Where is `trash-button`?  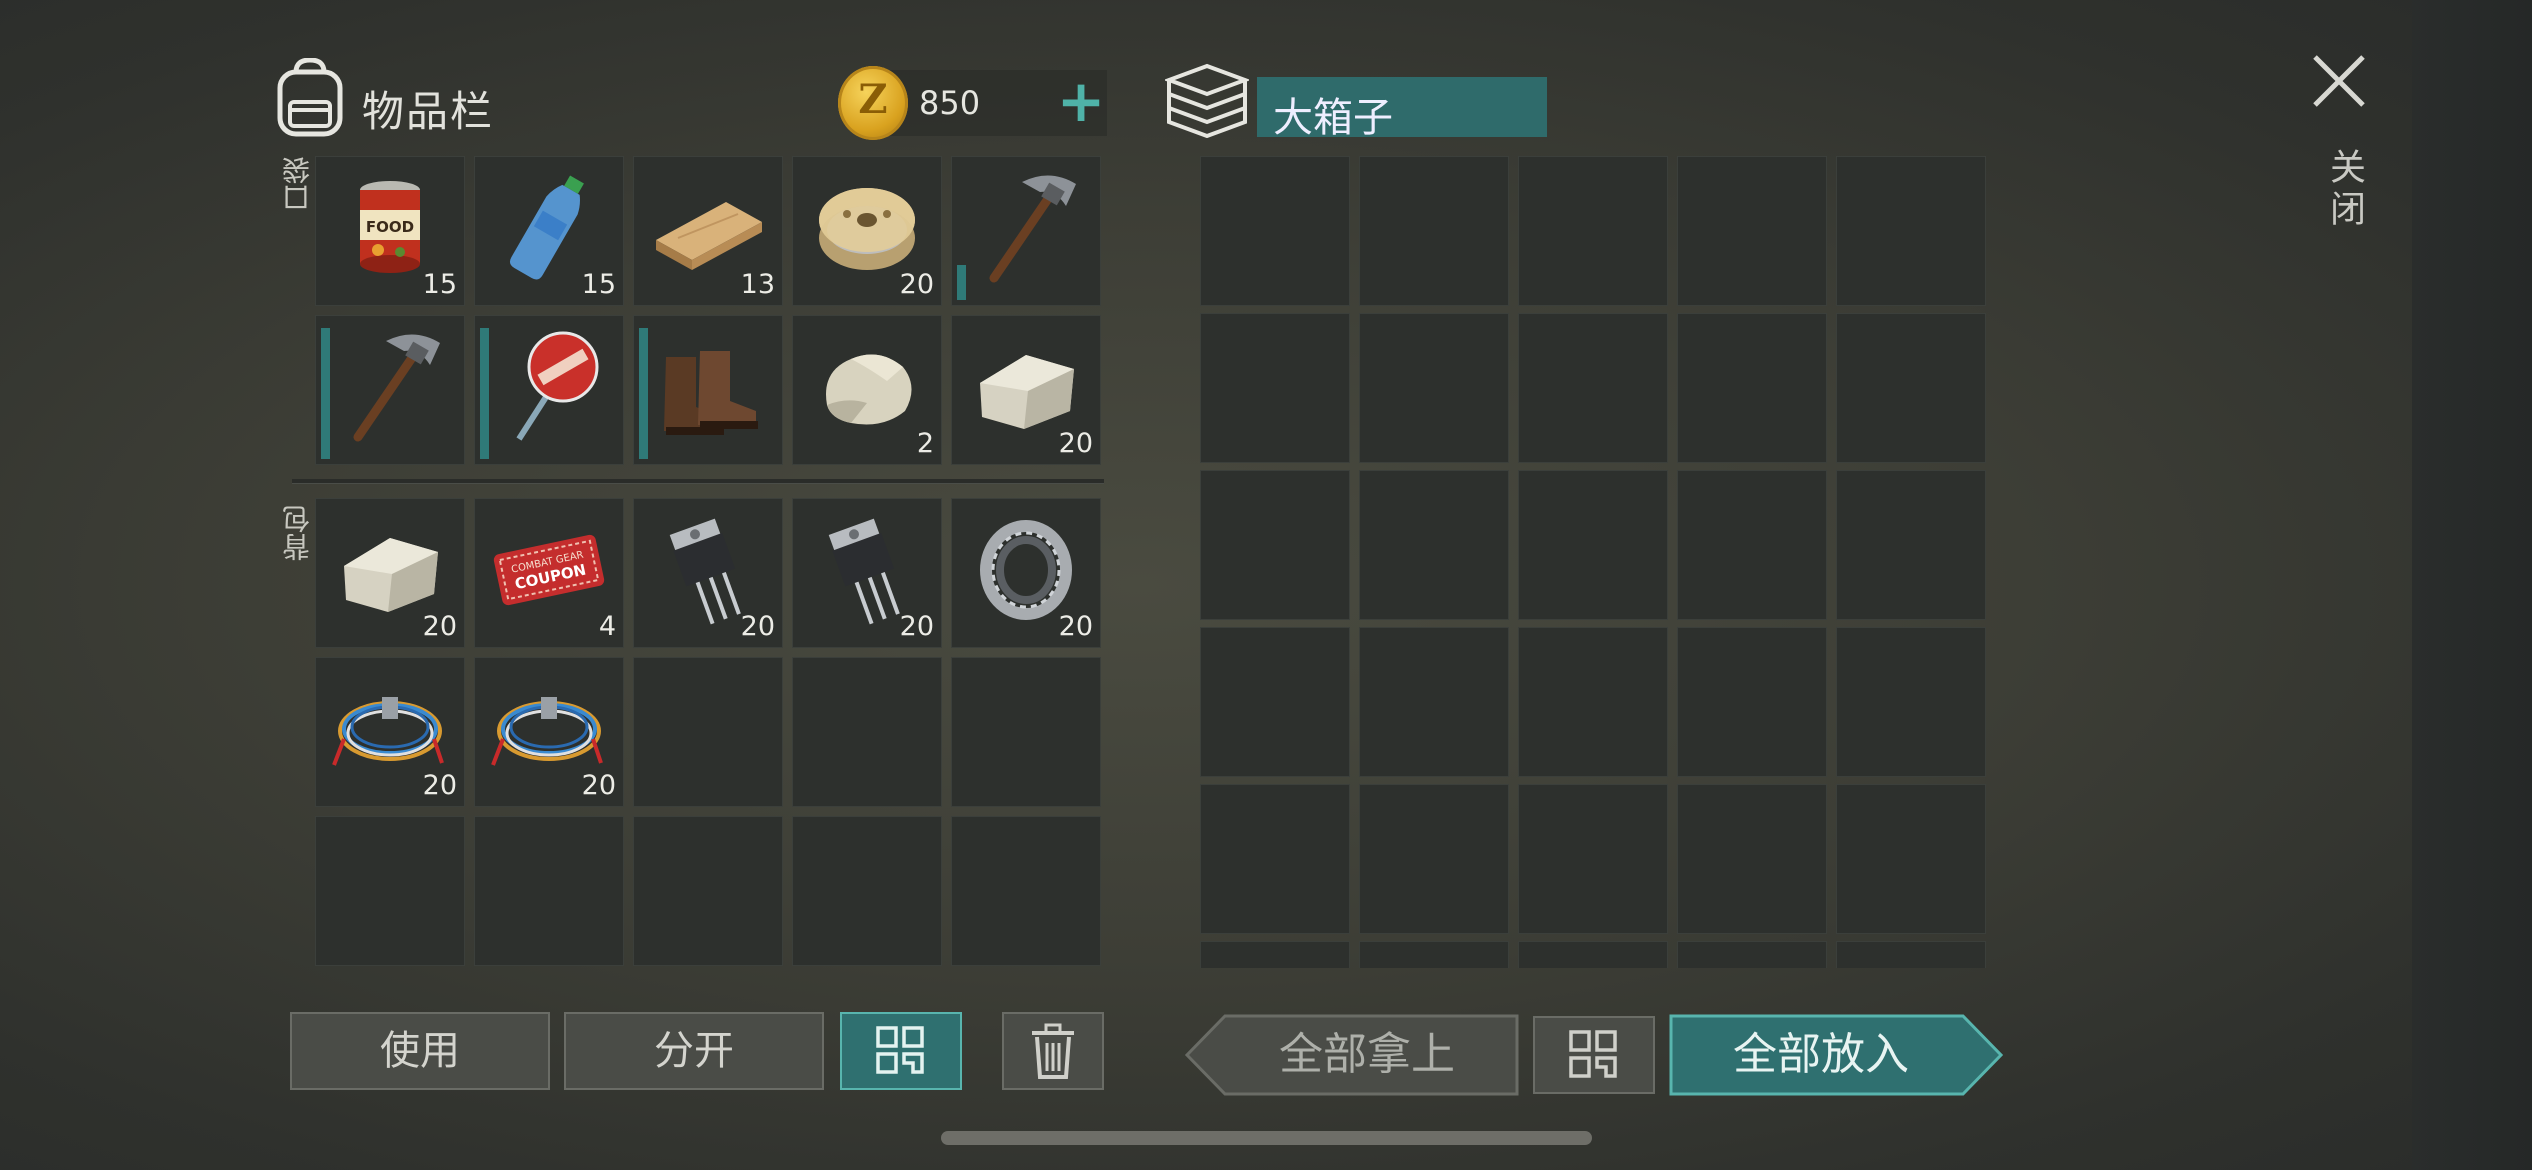
trash-button is located at coordinates (1053, 1051).